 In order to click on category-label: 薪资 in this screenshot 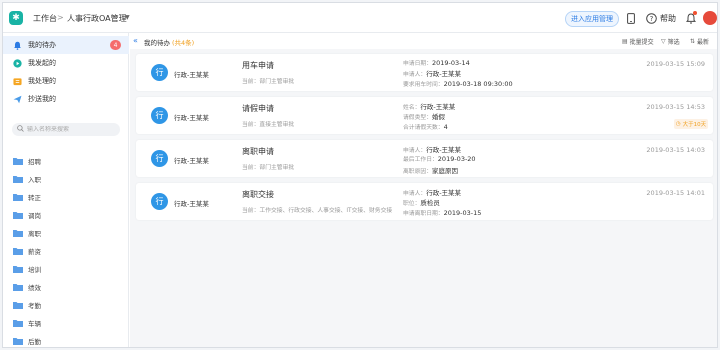, I will do `click(34, 252)`.